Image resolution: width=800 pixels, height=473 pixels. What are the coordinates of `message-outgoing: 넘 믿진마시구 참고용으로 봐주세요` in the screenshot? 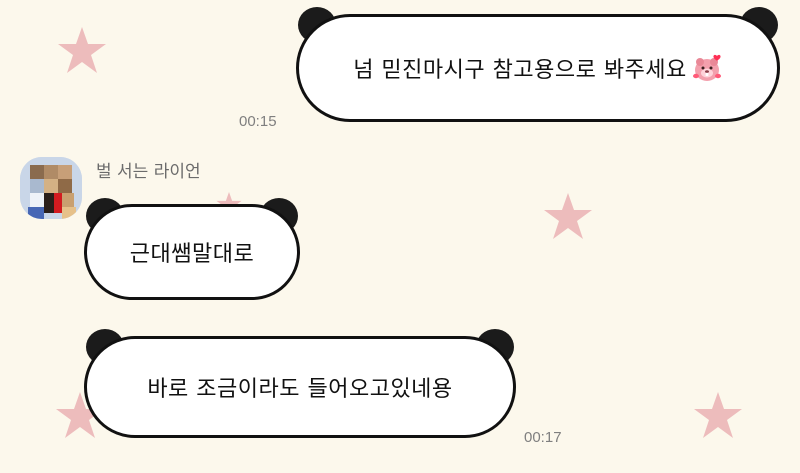 It's located at (538, 64).